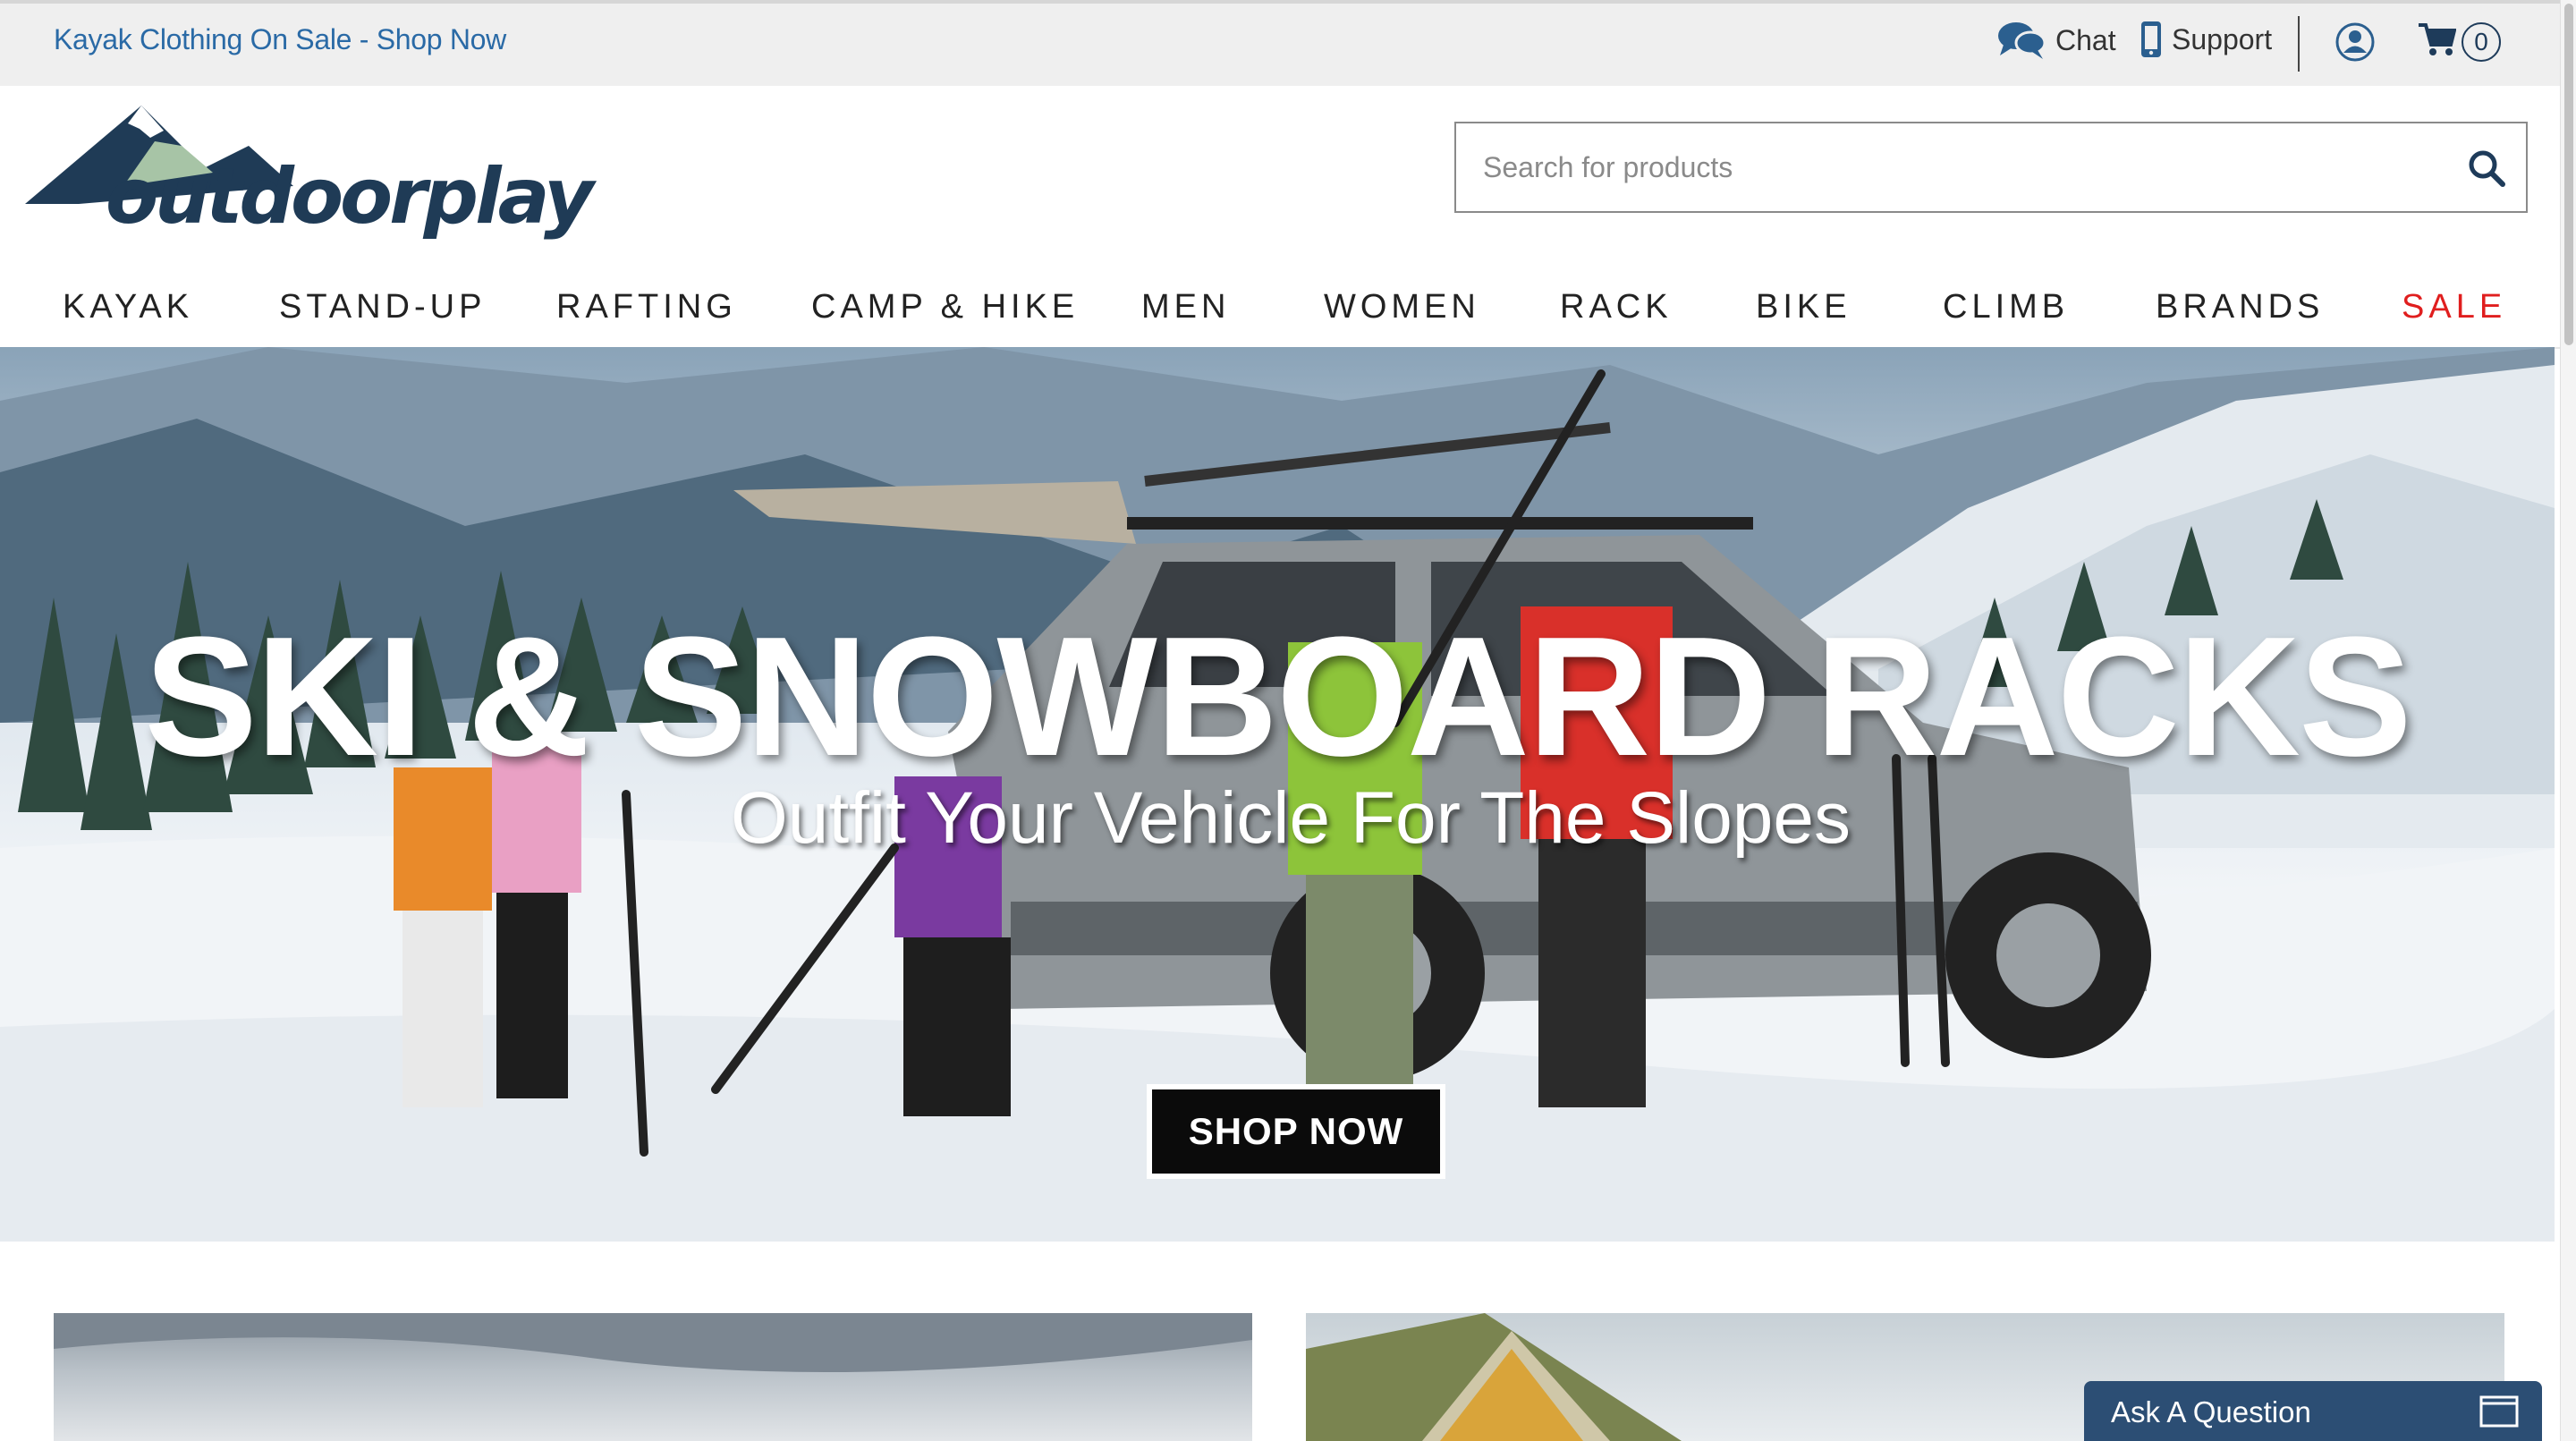 This screenshot has width=2576, height=1441. Describe the element at coordinates (1616, 307) in the screenshot. I see `nav-item-rack: RACK` at that location.